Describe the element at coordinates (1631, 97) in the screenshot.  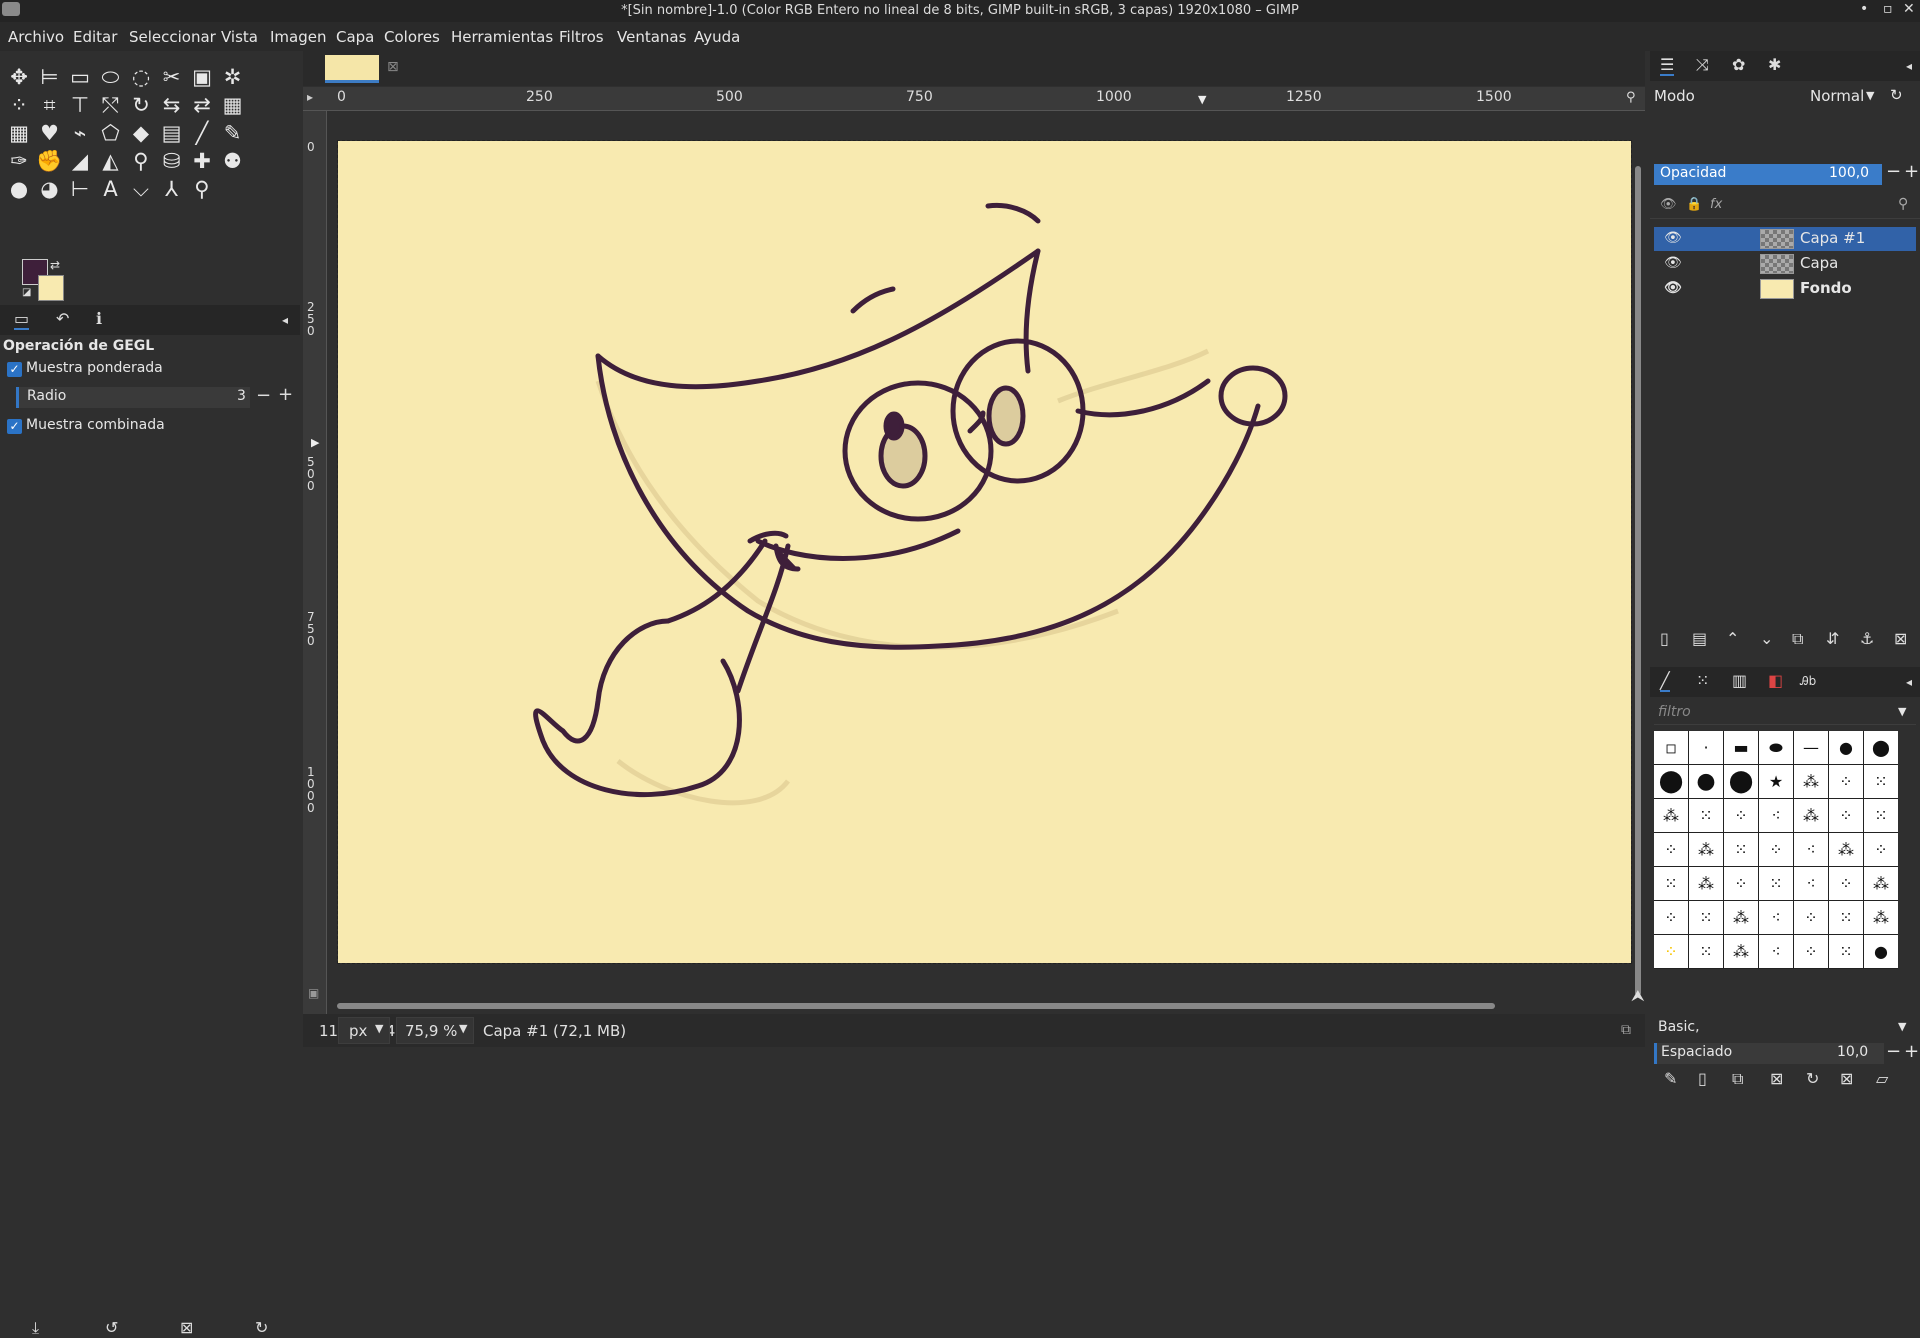
I see `zoom-fit-icon: ⚲` at that location.